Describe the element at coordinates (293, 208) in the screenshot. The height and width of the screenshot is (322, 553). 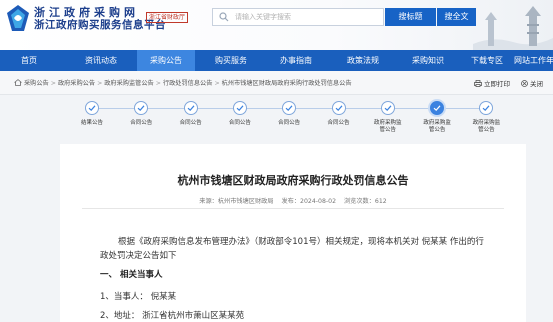
I see `divider` at that location.